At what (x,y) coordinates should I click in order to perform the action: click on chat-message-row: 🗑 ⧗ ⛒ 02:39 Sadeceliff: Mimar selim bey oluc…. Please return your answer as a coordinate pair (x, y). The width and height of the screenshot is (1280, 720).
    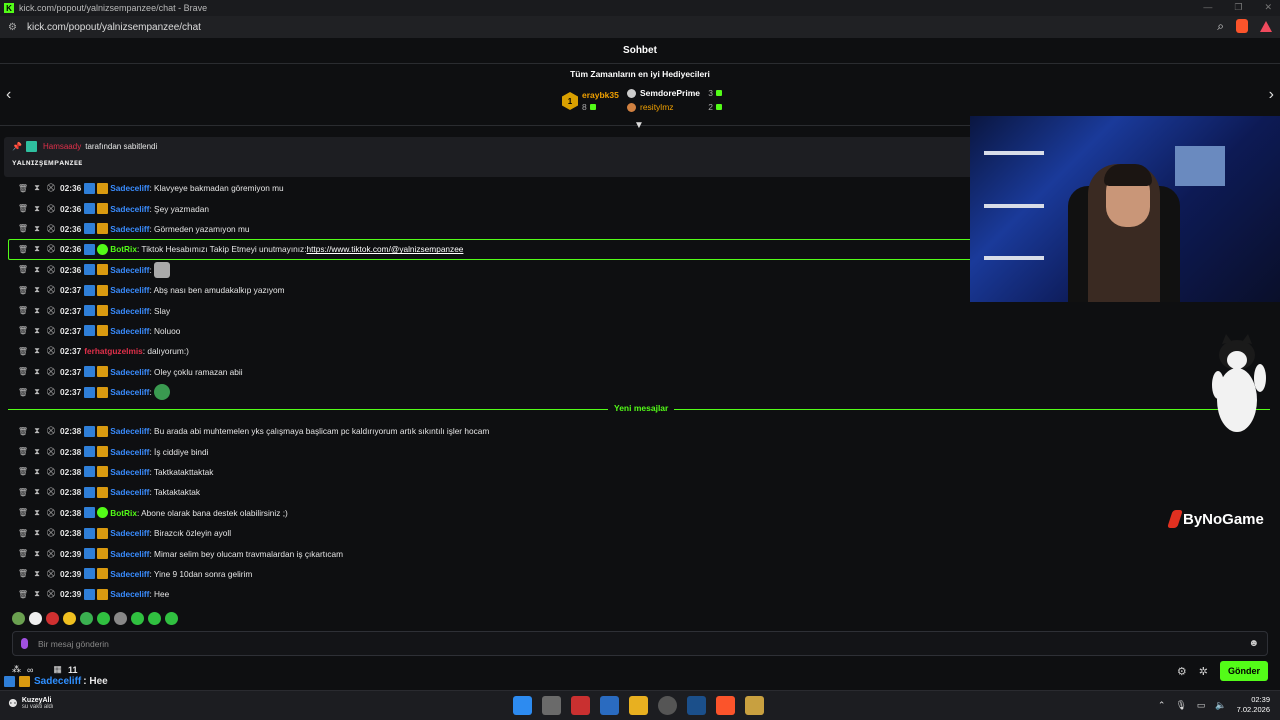
    Looking at the image, I should click on (485, 553).